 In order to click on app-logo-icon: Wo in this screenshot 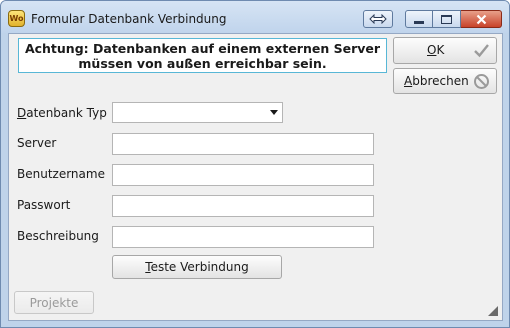, I will do `click(16, 18)`.